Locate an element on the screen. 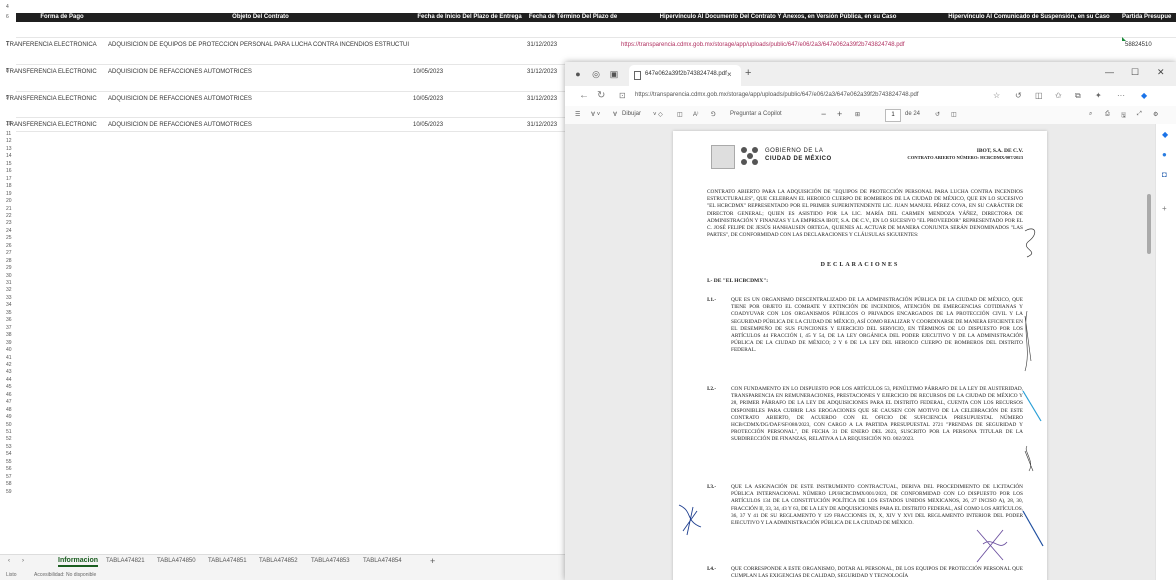 The width and height of the screenshot is (1176, 580). row-number: 48 is located at coordinates (8, 410).